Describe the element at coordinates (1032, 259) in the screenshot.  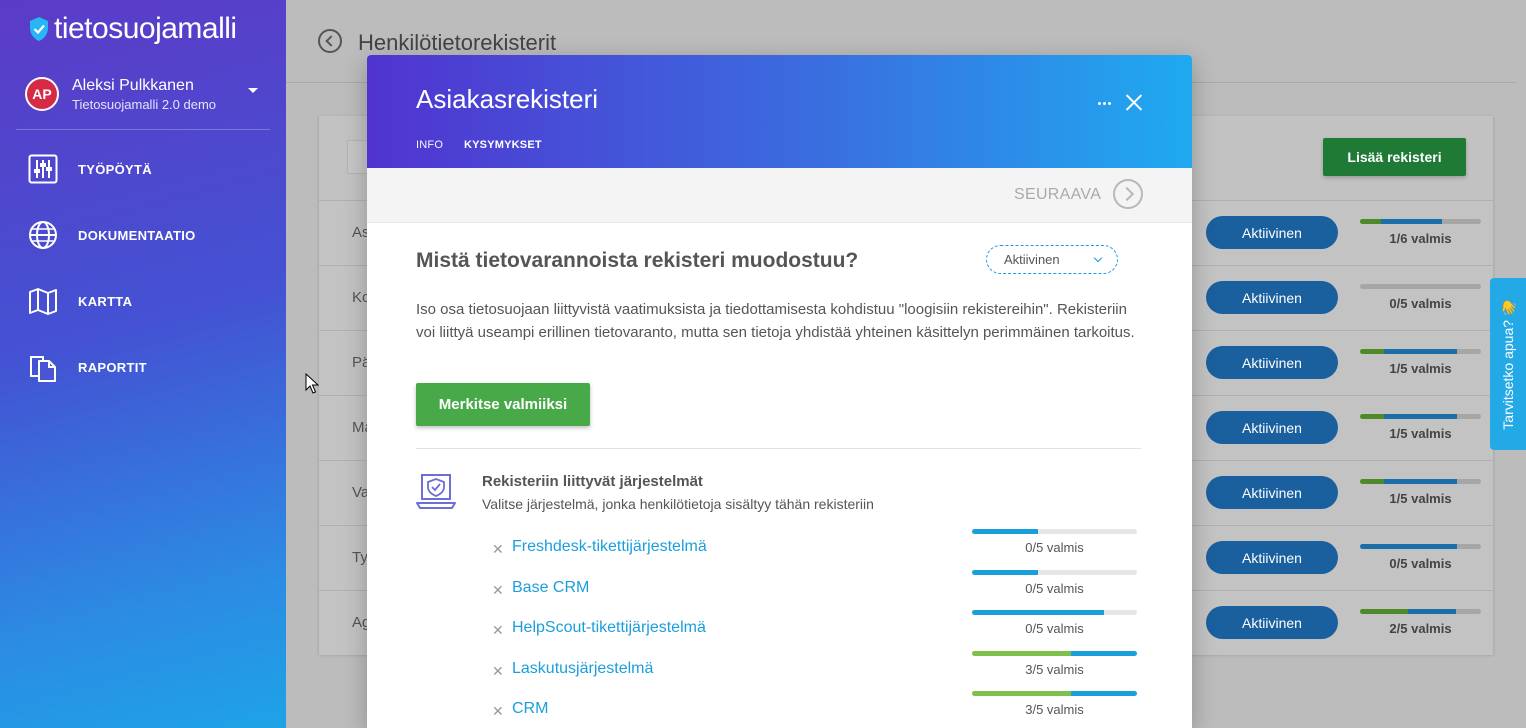
I see `status-select-value: Aktiivinen` at that location.